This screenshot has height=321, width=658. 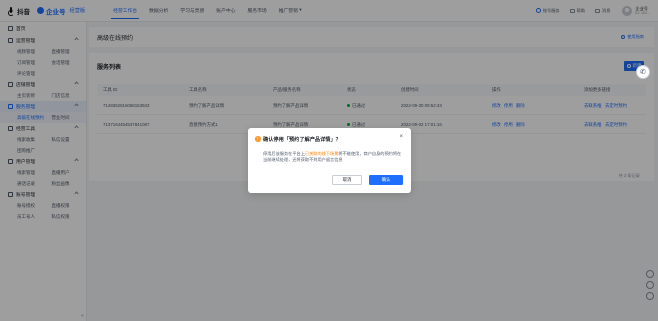 What do you see at coordinates (321, 153) in the screenshot?
I see `highlight-text: 已关联的线下场景` at bounding box center [321, 153].